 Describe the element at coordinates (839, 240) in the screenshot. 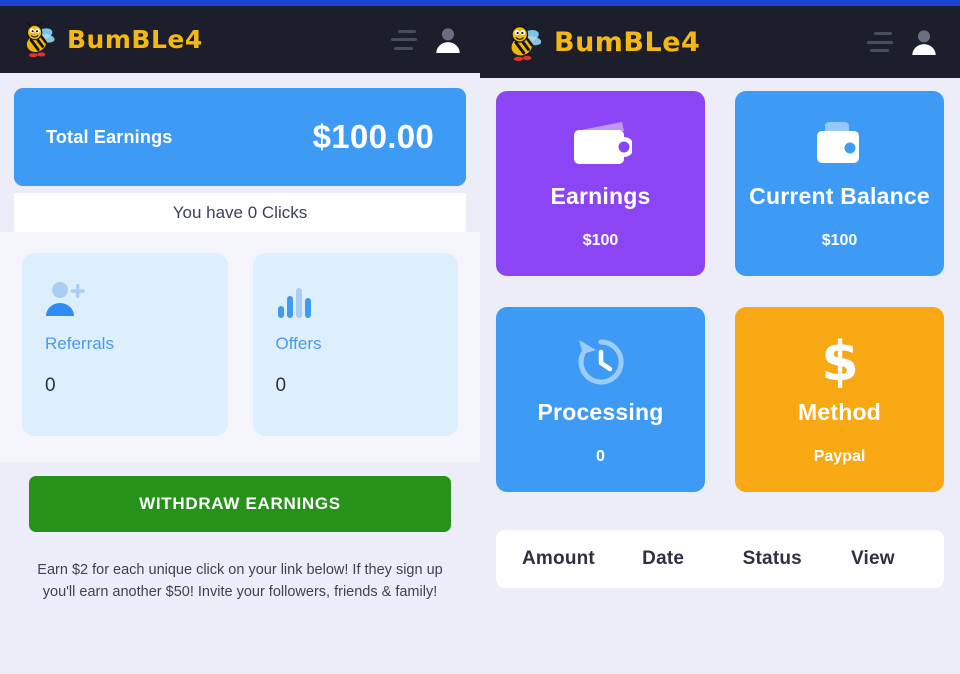

I see `tile-value-current-balance: $100` at that location.